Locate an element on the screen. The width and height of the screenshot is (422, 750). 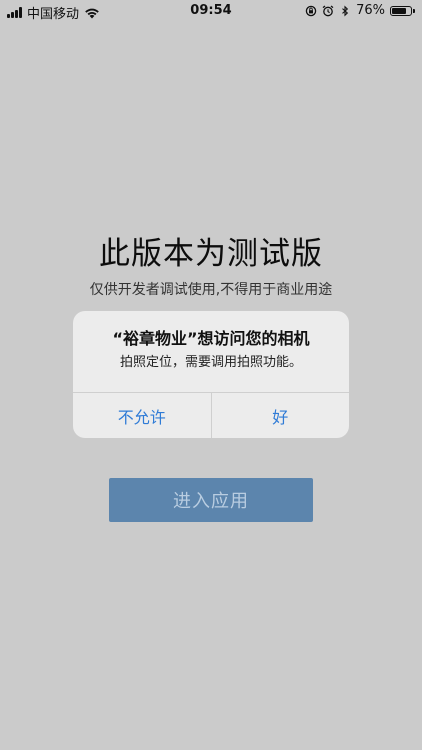
alert-body: “裕章物业”想访问您的相机 拍照定位，需要调用拍照功能。 is located at coordinates (211, 352).